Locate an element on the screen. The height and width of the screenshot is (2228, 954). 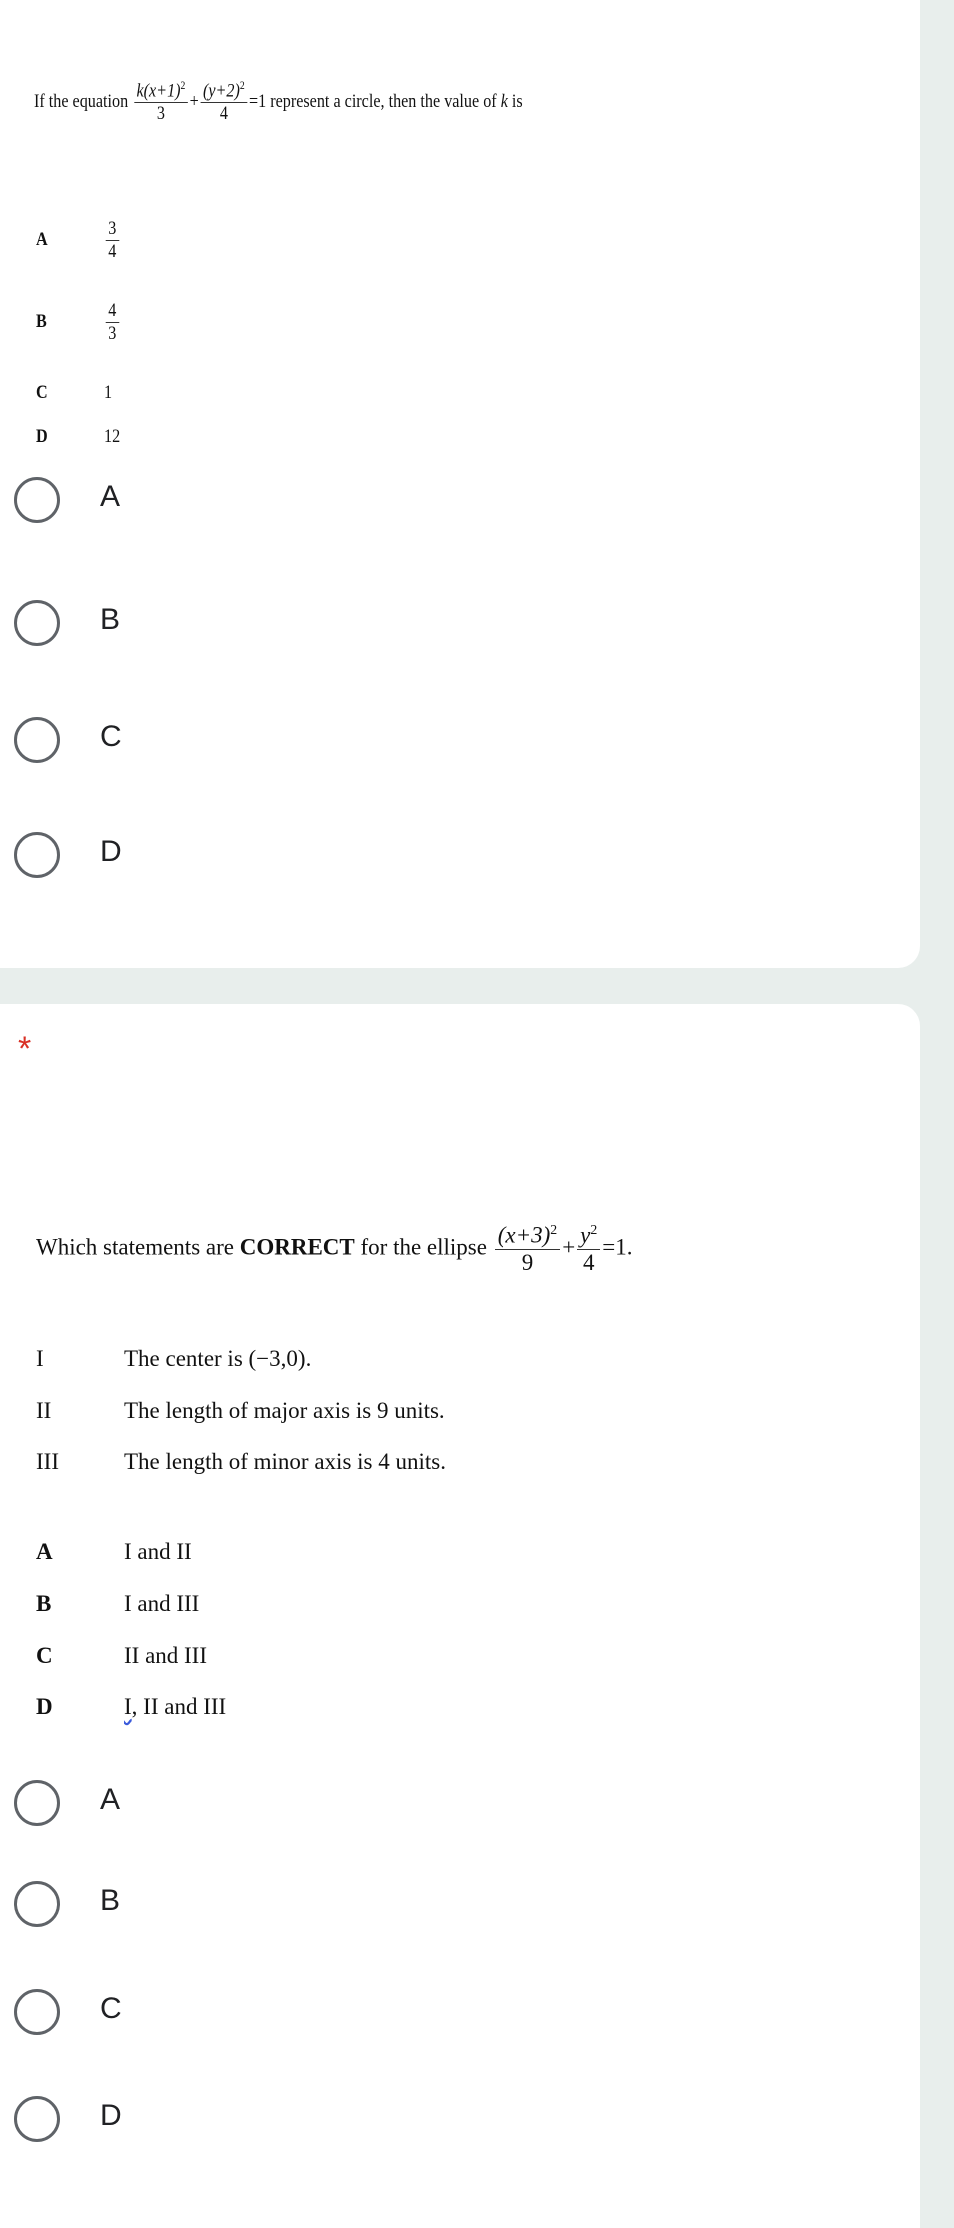
option-c-text: C1 is located at coordinates (74, 392).